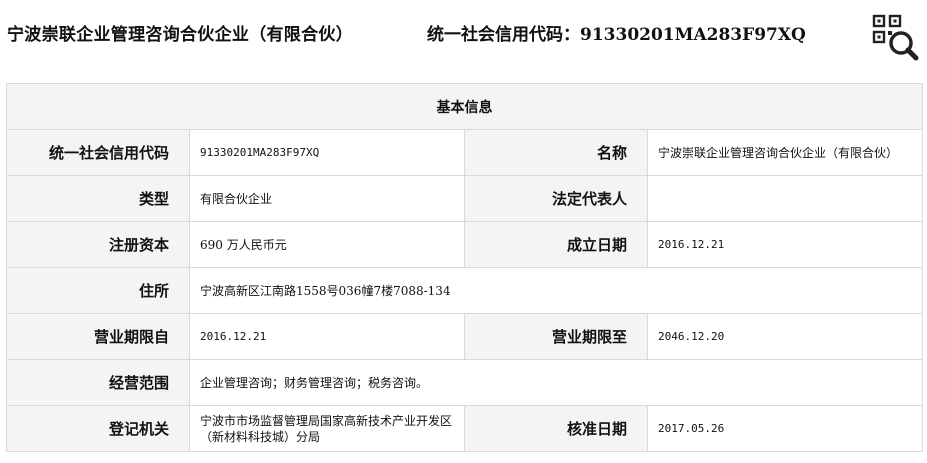  What do you see at coordinates (327, 428) in the screenshot?
I see `value-registration-authority: 宁波市市场监督管理局国家高新技术产业开发区（新材料科技城）分局` at bounding box center [327, 428].